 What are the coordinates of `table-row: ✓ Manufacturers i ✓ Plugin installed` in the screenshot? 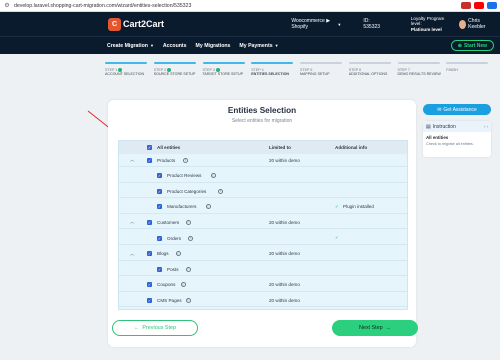 It's located at (263, 207).